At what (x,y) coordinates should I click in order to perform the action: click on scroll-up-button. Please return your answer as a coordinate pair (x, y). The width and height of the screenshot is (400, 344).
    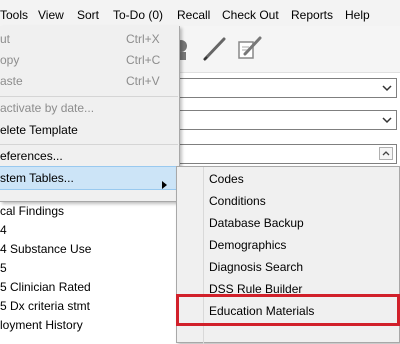
    Looking at the image, I should click on (386, 153).